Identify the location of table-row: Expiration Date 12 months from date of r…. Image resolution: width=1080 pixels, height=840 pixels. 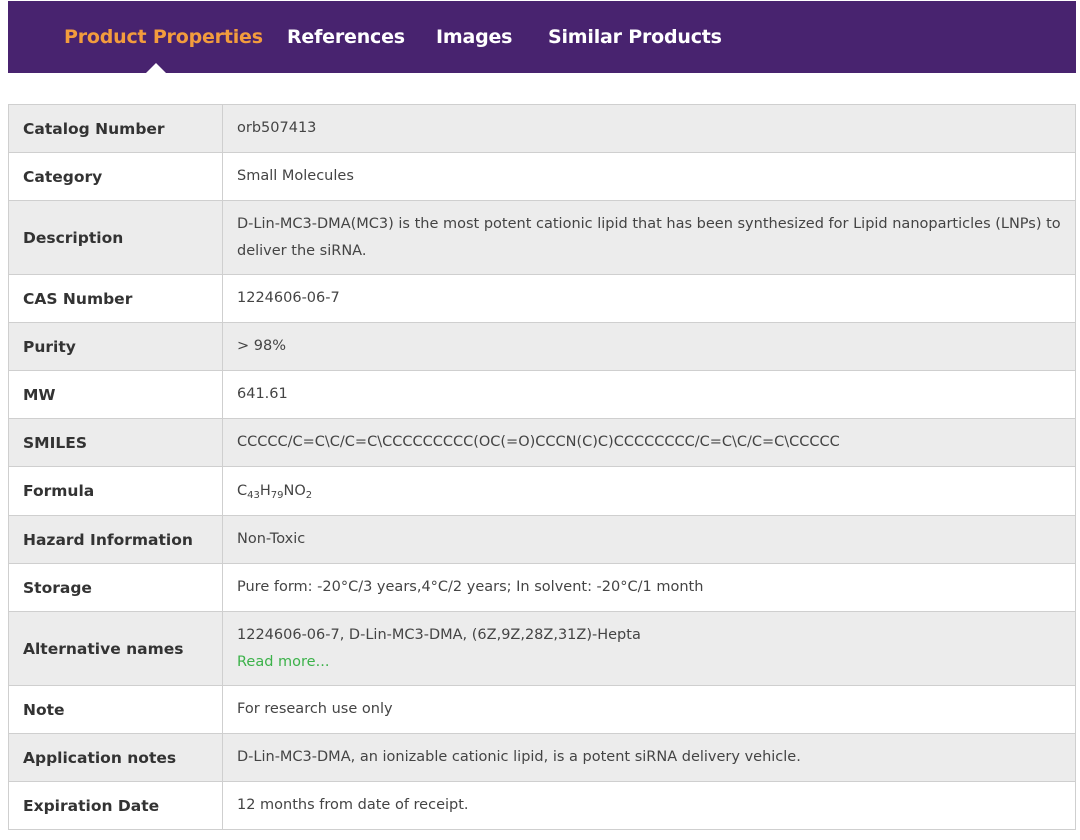
(542, 805).